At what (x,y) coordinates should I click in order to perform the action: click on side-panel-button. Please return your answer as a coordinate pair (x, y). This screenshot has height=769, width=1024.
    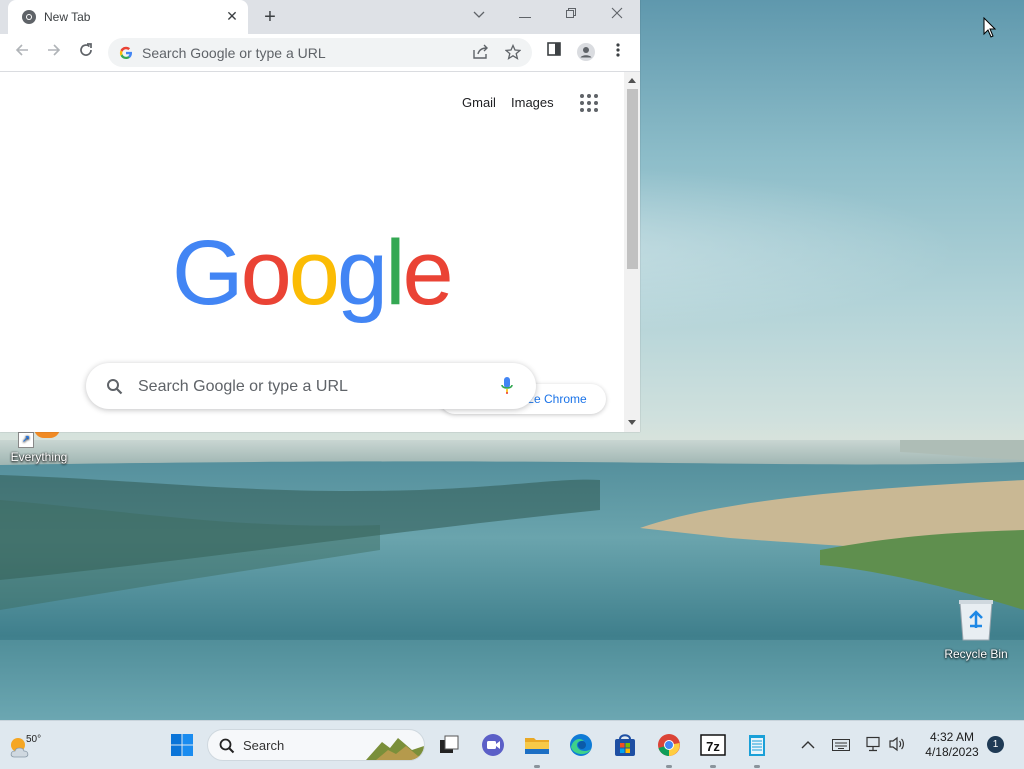
    Looking at the image, I should click on (554, 52).